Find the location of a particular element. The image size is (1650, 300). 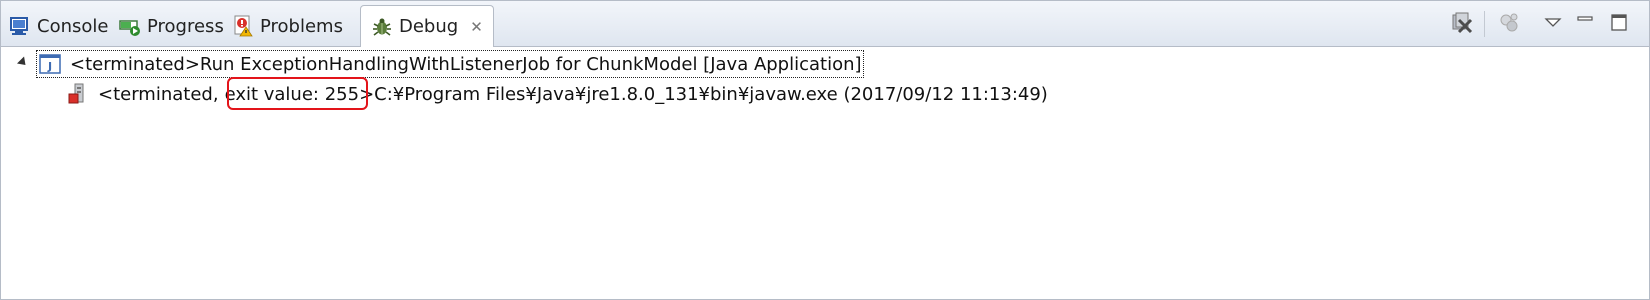

maximize-icon is located at coordinates (1619, 23).